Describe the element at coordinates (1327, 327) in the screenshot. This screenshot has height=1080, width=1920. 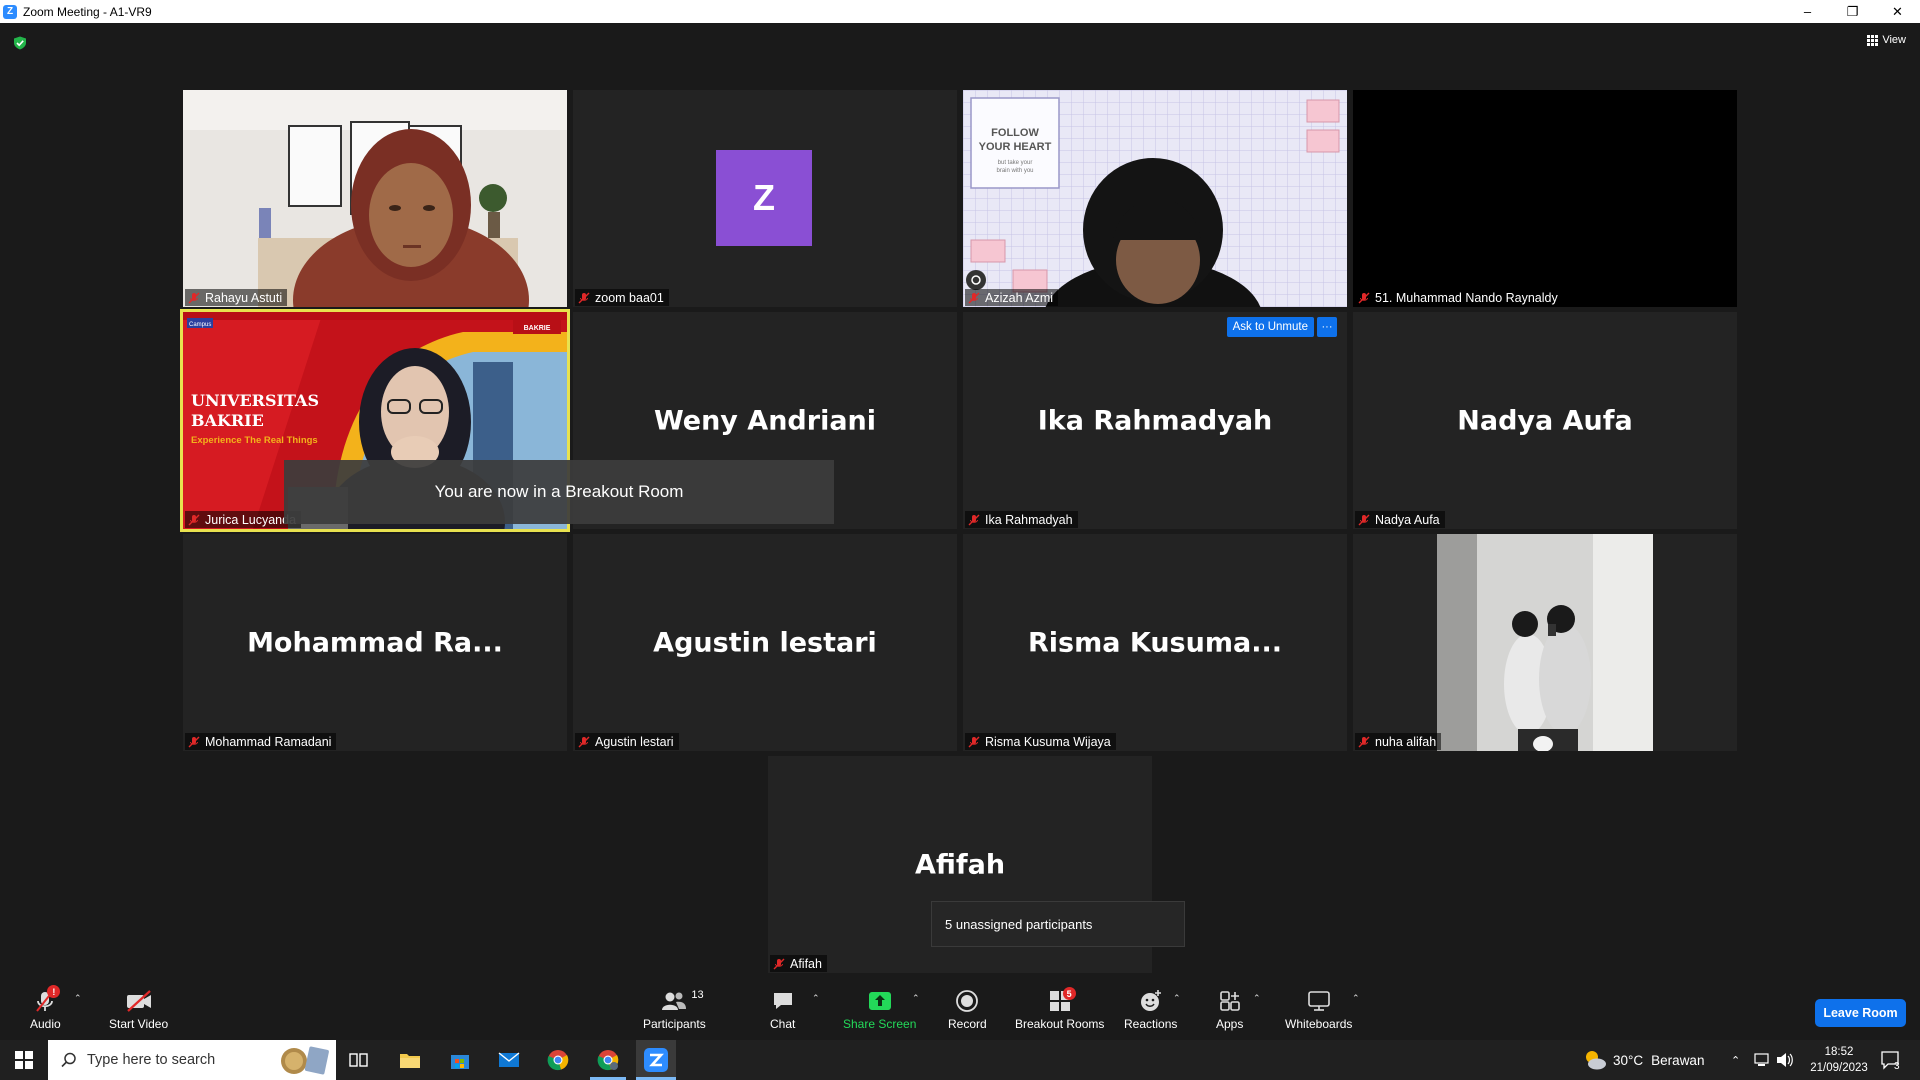
I see `more-options-button: ···` at that location.